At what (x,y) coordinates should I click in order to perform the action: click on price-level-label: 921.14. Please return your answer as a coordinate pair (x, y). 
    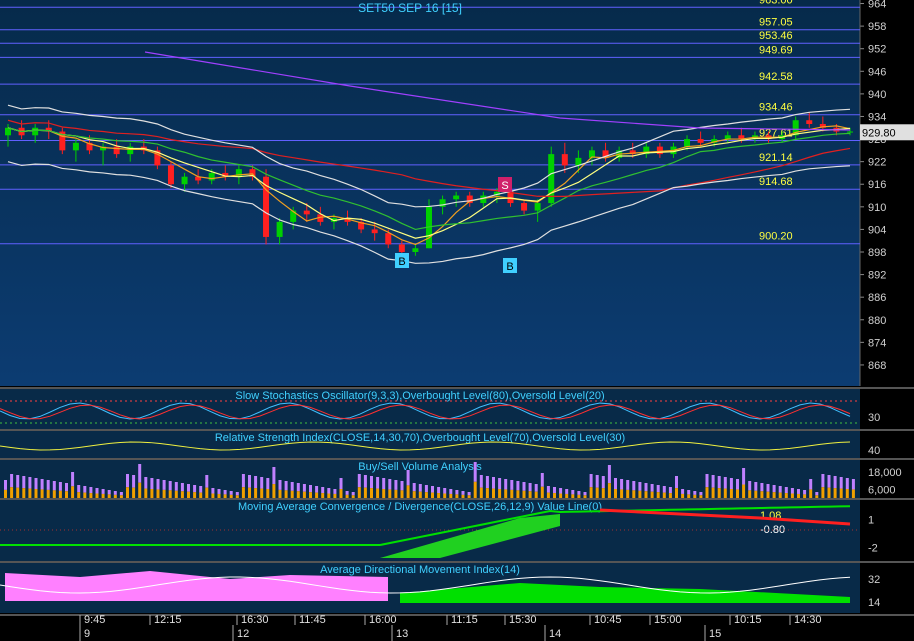
    Looking at the image, I should click on (776, 158).